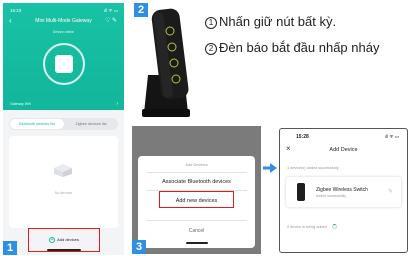 The image size is (411, 256). I want to click on instruction-text: Đèn báo bắt đầu nhấp nháy, so click(299, 47).